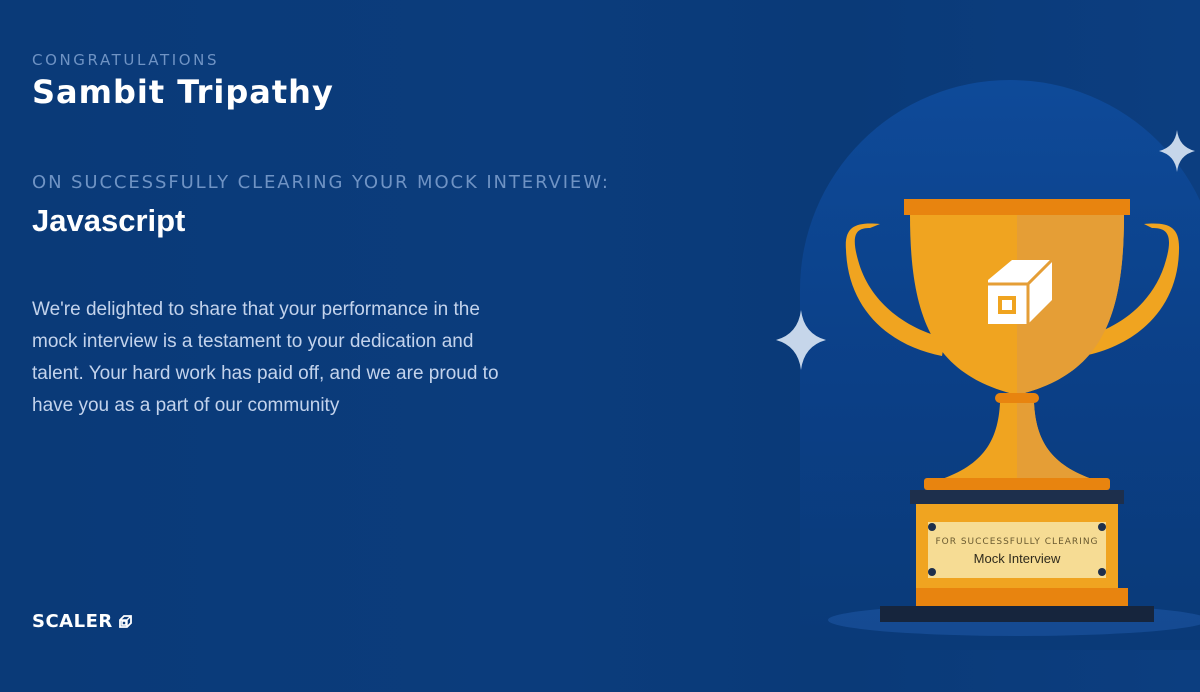 This screenshot has width=1200, height=692. What do you see at coordinates (1017, 558) in the screenshot?
I see `plaque-line-2: Mock Interview` at bounding box center [1017, 558].